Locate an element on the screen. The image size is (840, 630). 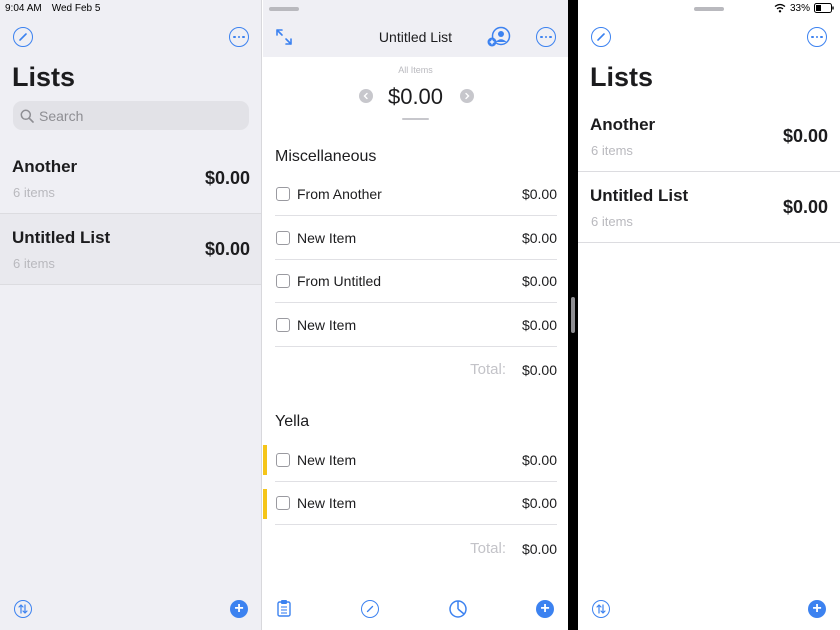
list-item: From Another $0.00 is located at coordinates (416, 194).